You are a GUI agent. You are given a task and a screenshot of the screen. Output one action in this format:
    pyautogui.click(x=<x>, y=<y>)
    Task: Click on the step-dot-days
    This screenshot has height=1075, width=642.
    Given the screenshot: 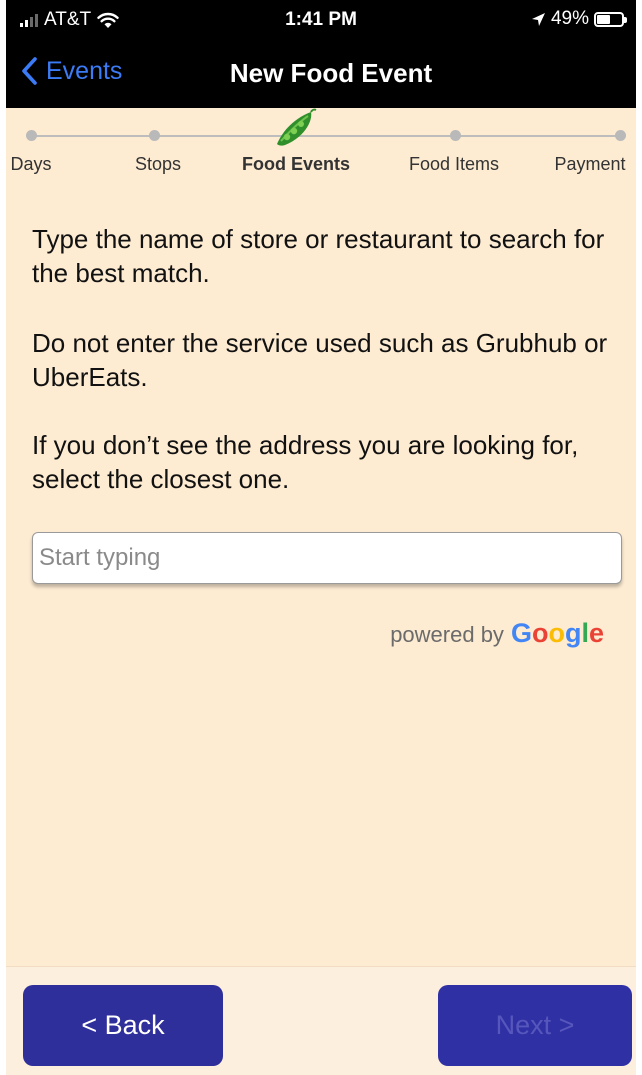 What is the action you would take?
    pyautogui.click(x=31, y=135)
    